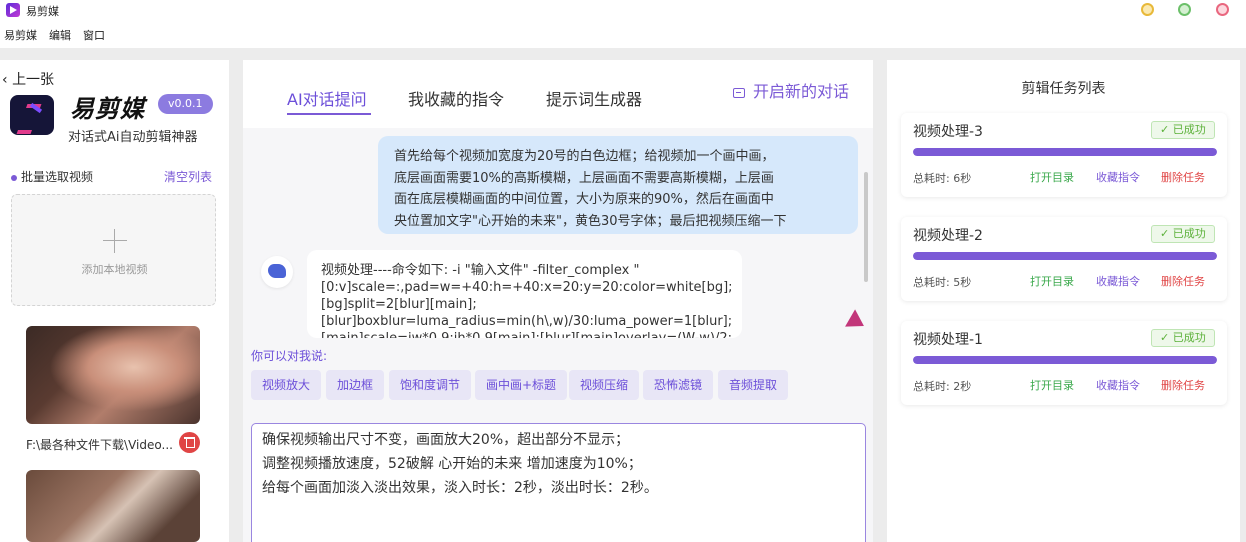 The image size is (1246, 542). I want to click on task-card: 视频处理-2 ✓ 已成功 总耗时: 5秒 打开目录 收藏指令 删除任务, so click(1064, 259).